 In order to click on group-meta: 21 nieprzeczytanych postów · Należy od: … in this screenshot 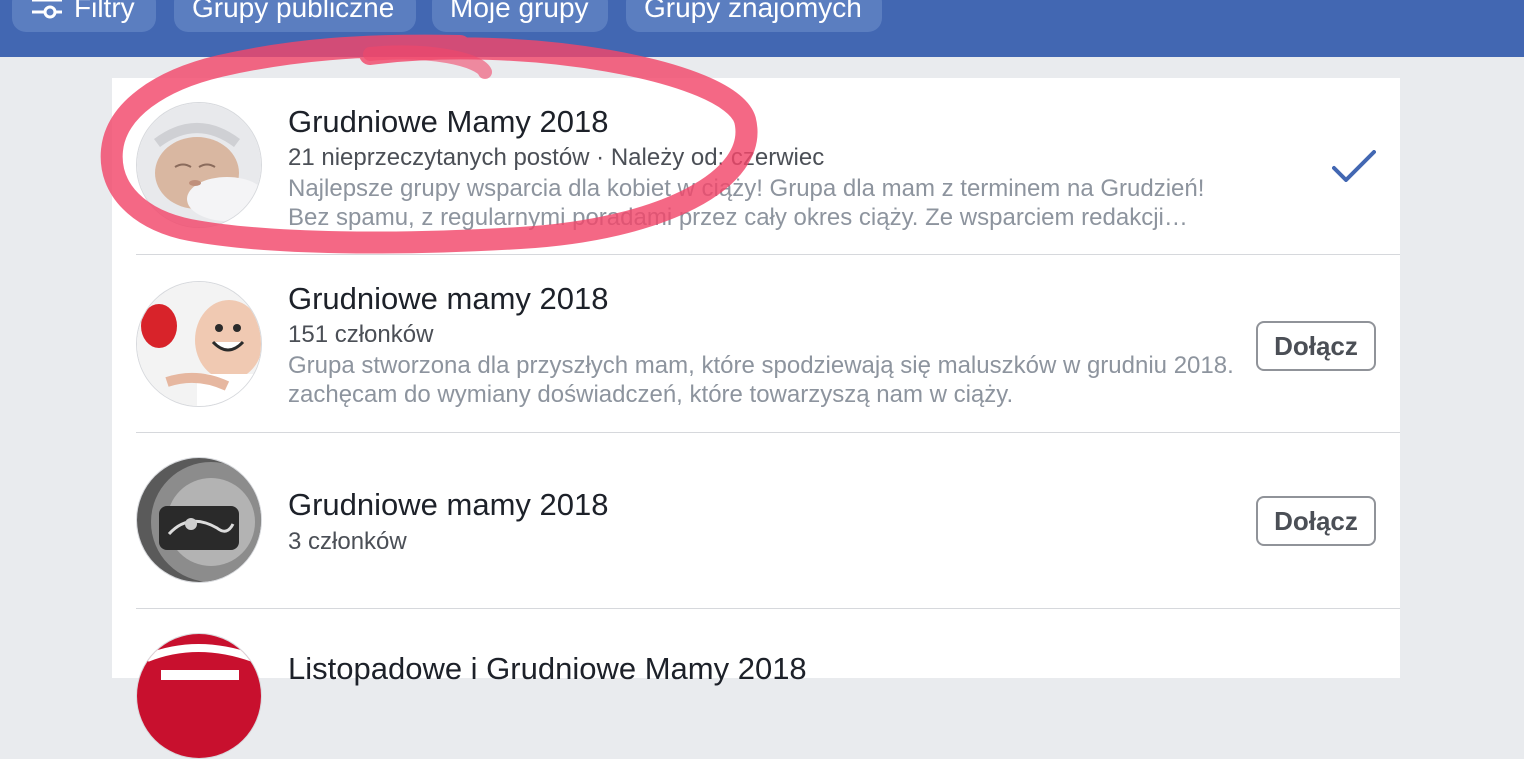, I will do `click(556, 157)`.